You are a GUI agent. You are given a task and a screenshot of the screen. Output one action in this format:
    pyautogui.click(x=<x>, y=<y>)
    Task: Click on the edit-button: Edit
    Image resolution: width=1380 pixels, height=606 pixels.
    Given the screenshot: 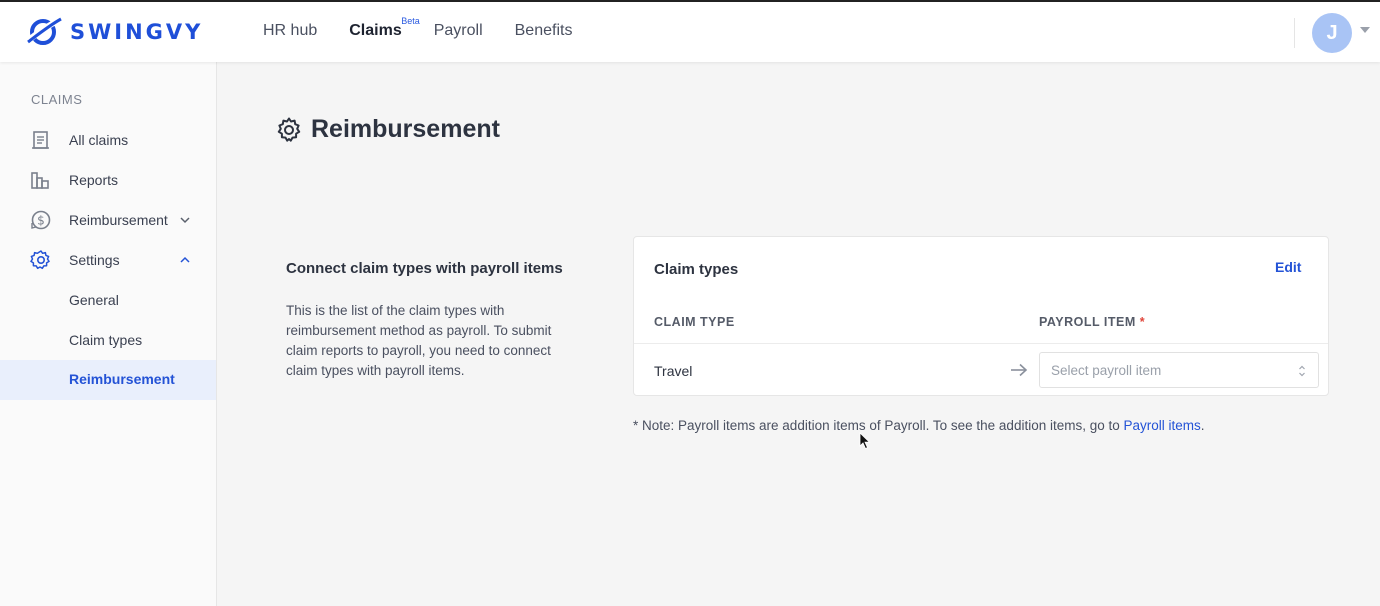 What is the action you would take?
    pyautogui.click(x=1288, y=267)
    